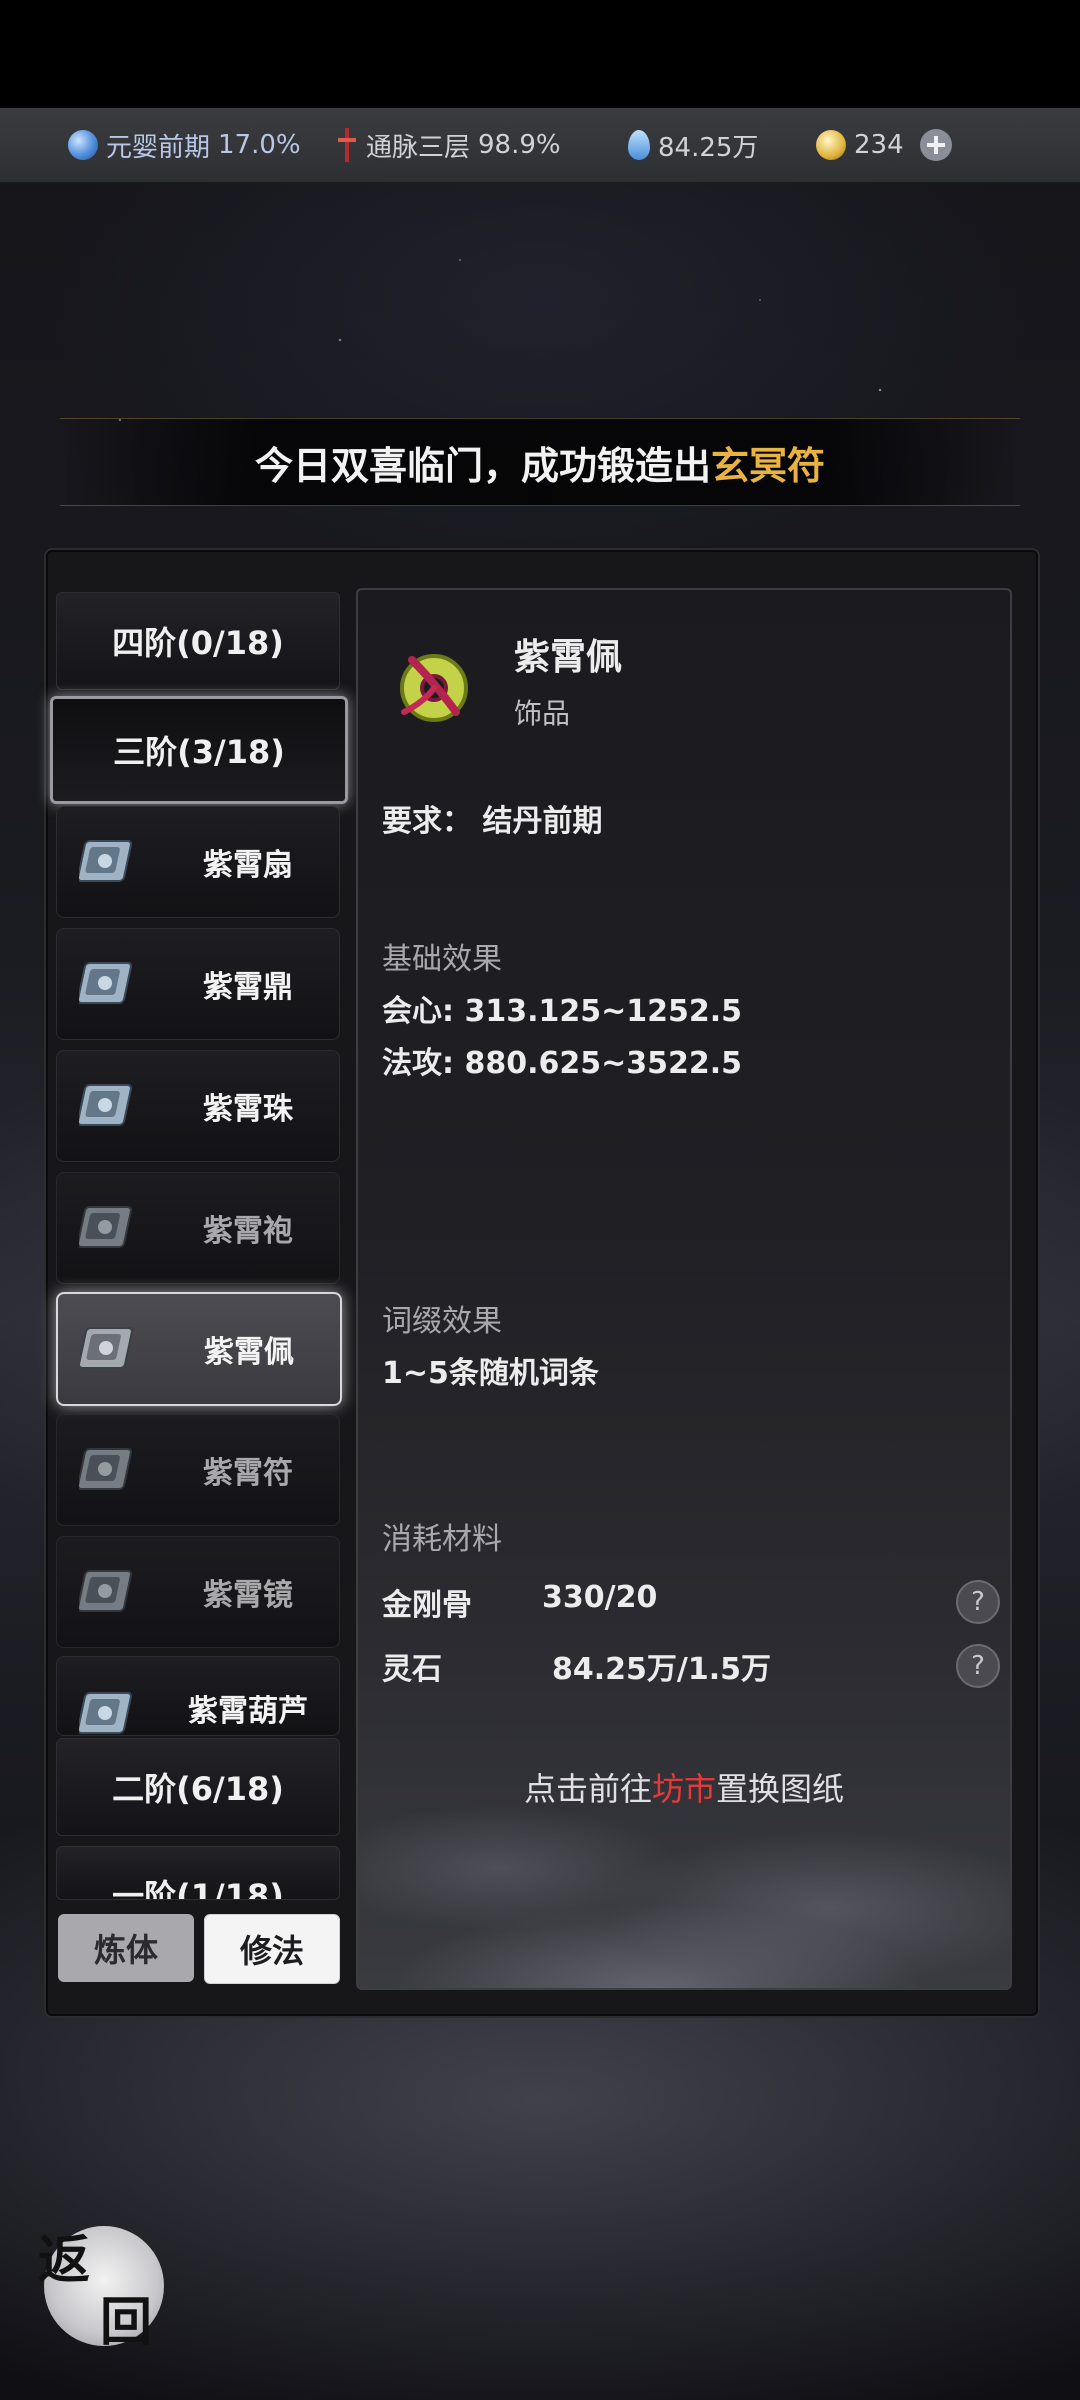 The image size is (1080, 2400). I want to click on resource-bar: 元婴前期 17.0% 通脉三层 98.9% 84.25万 234, so click(540, 145).